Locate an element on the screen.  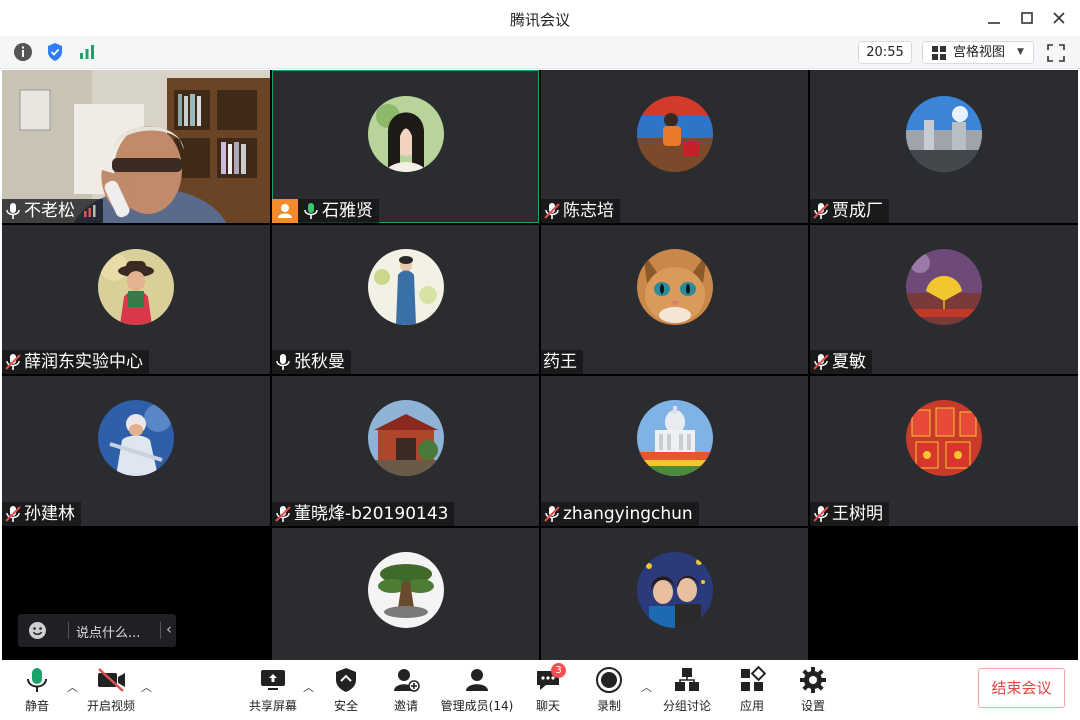
audio-level-icon is located at coordinates (90, 211).